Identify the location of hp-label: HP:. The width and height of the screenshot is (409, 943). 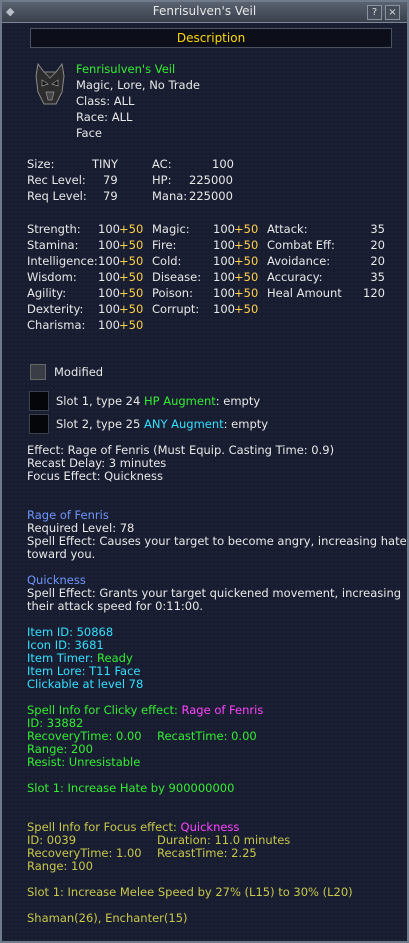
(162, 180).